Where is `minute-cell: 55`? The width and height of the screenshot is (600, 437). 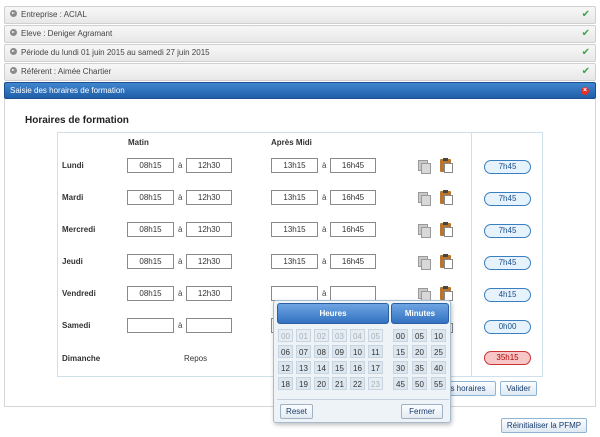
minute-cell: 55 is located at coordinates (438, 383).